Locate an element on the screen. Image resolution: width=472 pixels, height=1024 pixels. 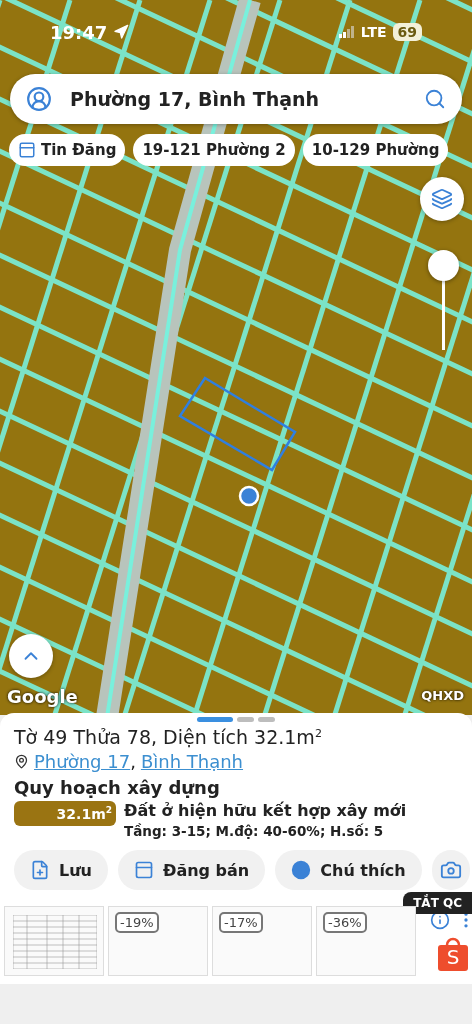
filter-chip: 19-121 Phường 2 is located at coordinates (214, 150).